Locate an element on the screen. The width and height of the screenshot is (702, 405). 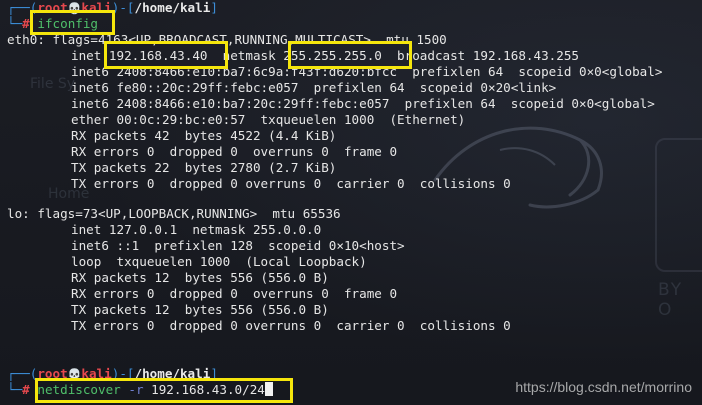
lo-loop: loop txqueuelen 1000 (Local Loopback) is located at coordinates (219, 261).